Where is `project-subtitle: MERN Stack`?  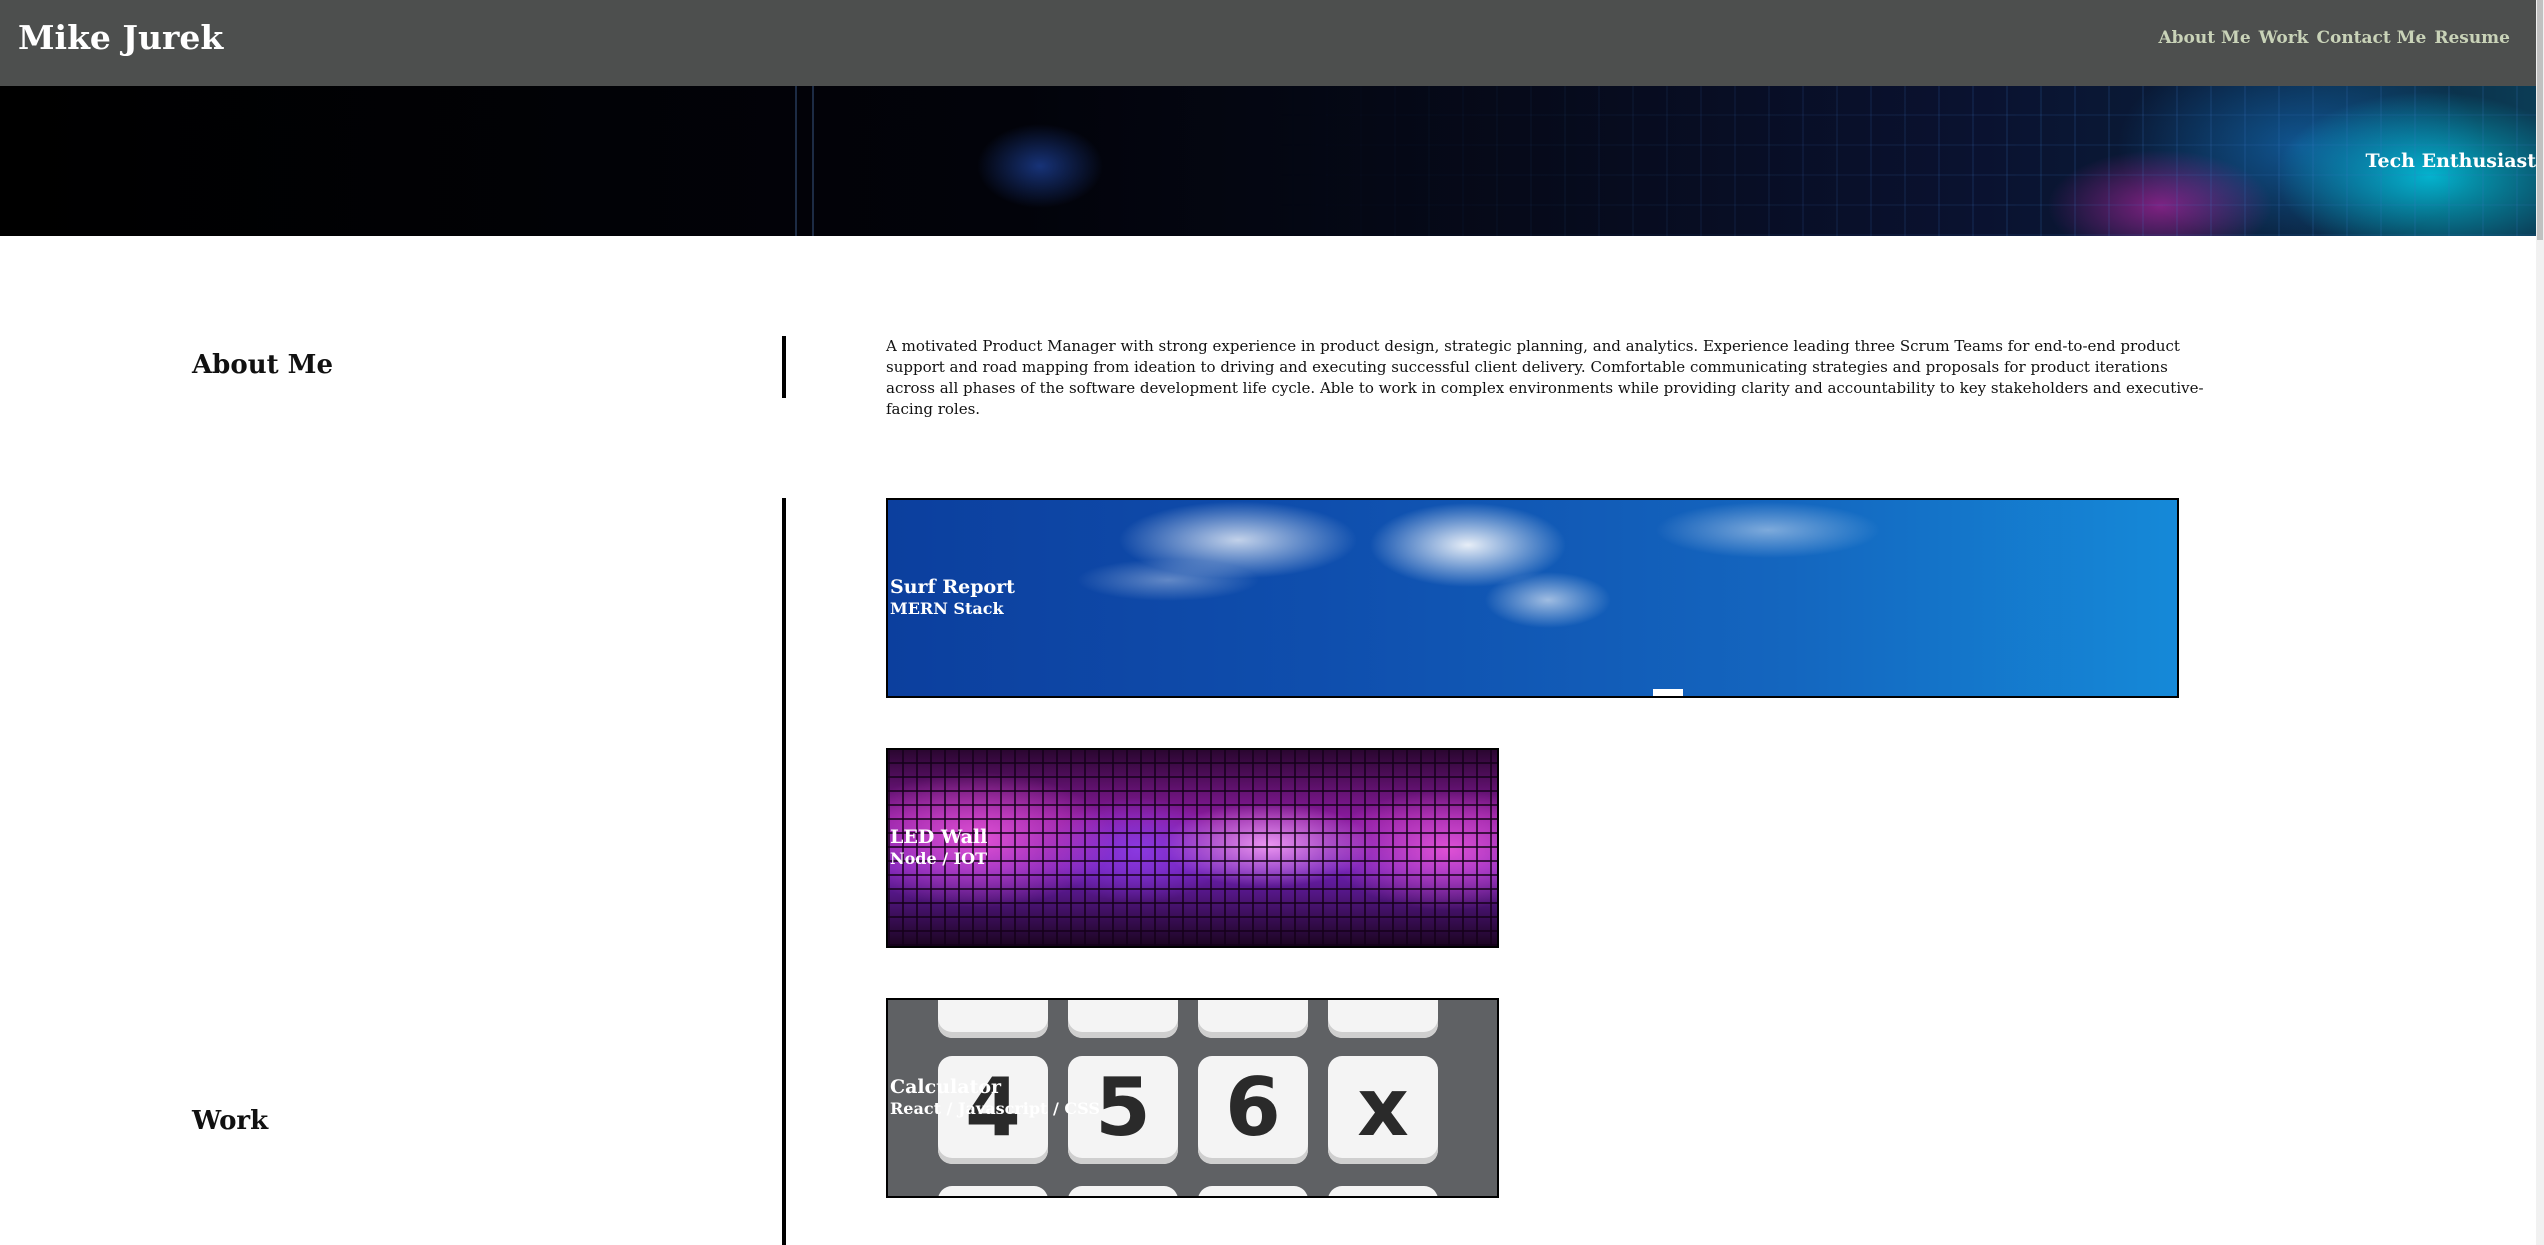
project-subtitle: MERN Stack is located at coordinates (947, 608).